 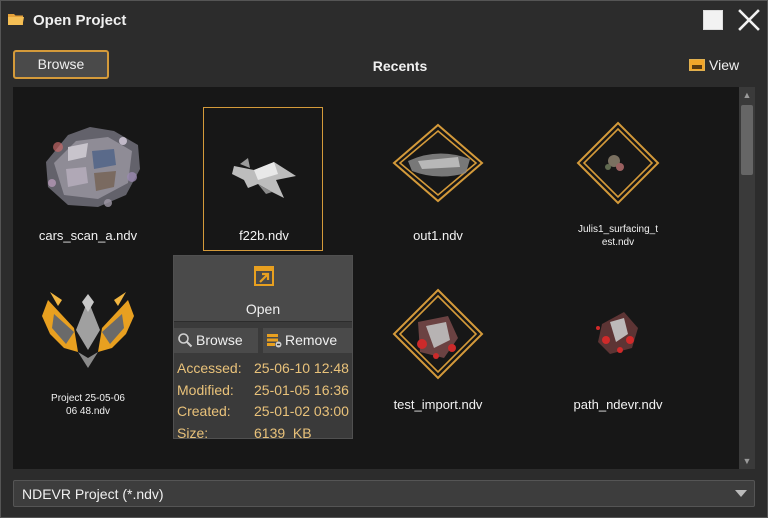 I want to click on folder-icon, so click(x=16, y=19).